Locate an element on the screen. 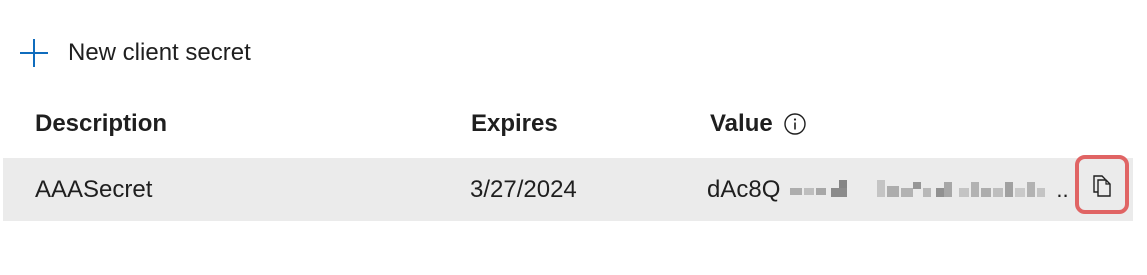 This screenshot has width=1147, height=275. secret-value: dAc8Q .. is located at coordinates (888, 190).